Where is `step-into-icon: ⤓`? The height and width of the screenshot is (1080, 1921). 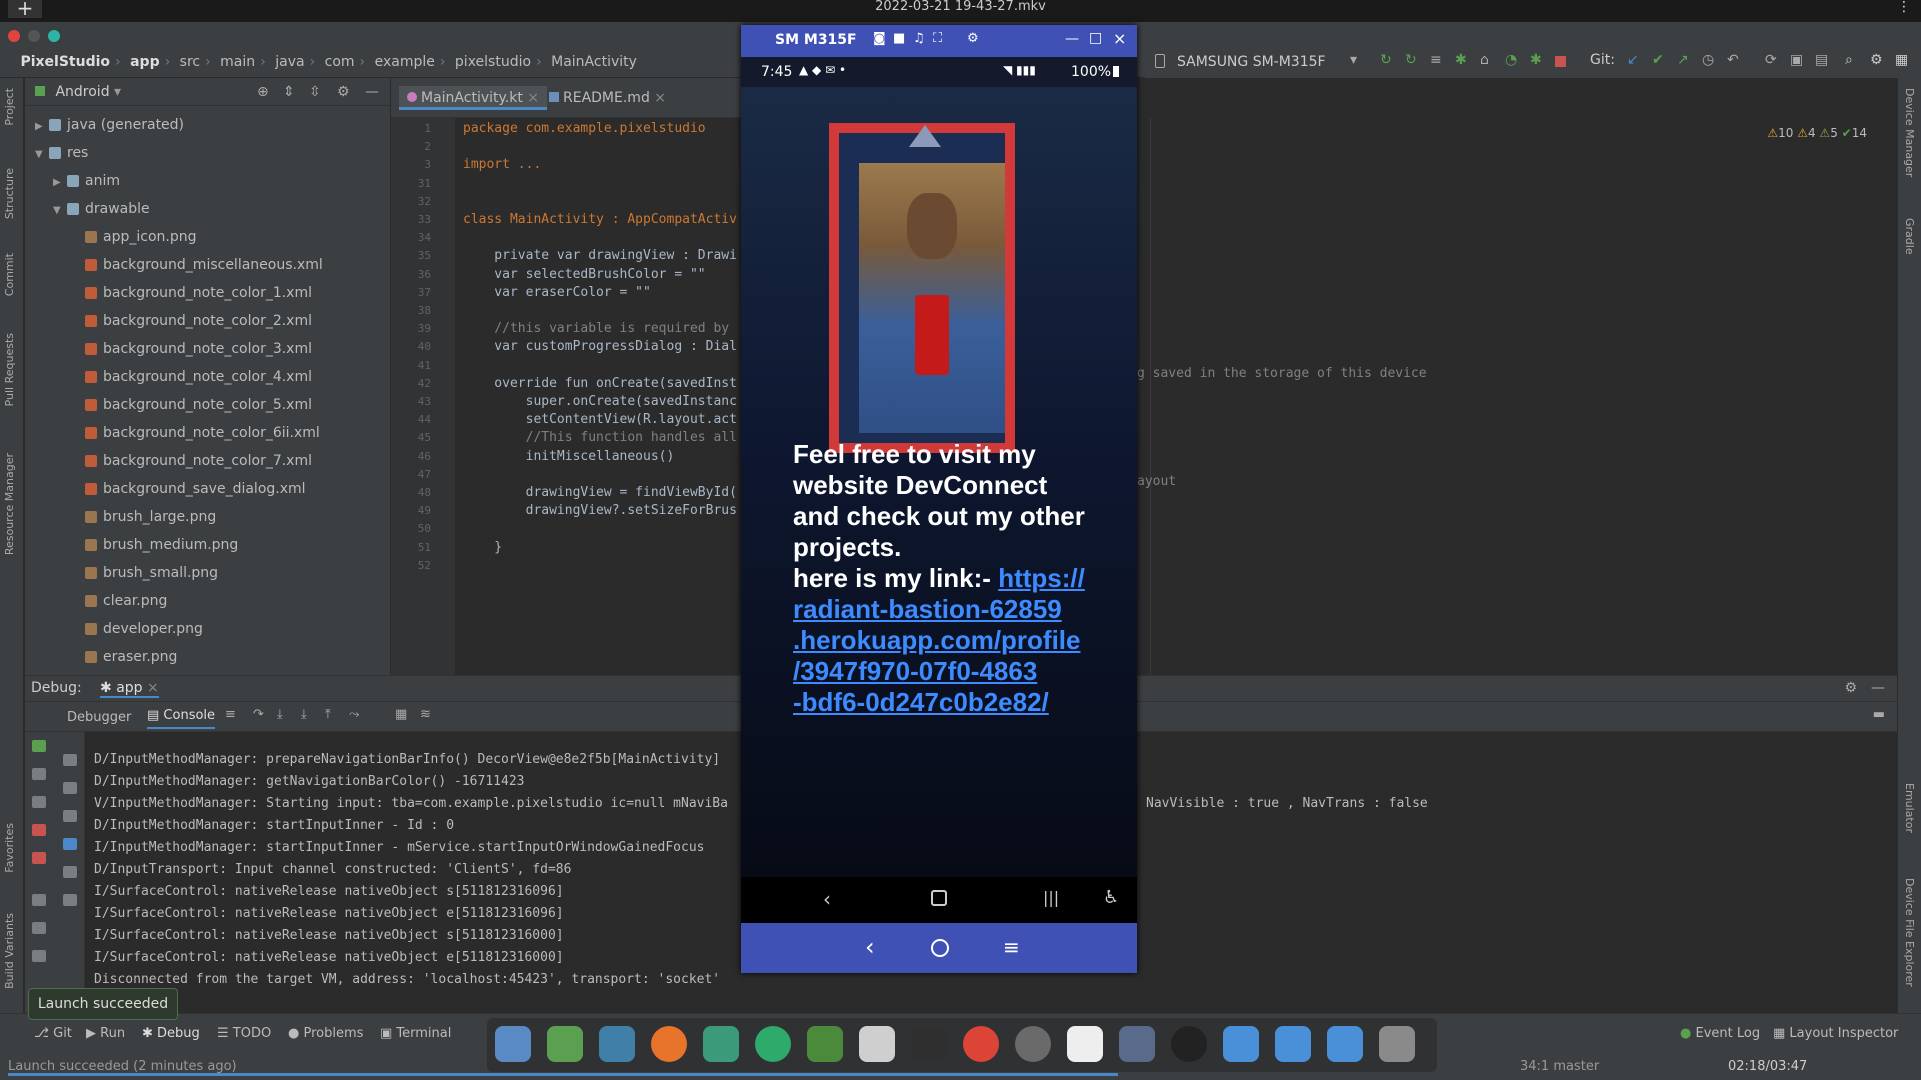
step-into-icon: ⤓ is located at coordinates (280, 714).